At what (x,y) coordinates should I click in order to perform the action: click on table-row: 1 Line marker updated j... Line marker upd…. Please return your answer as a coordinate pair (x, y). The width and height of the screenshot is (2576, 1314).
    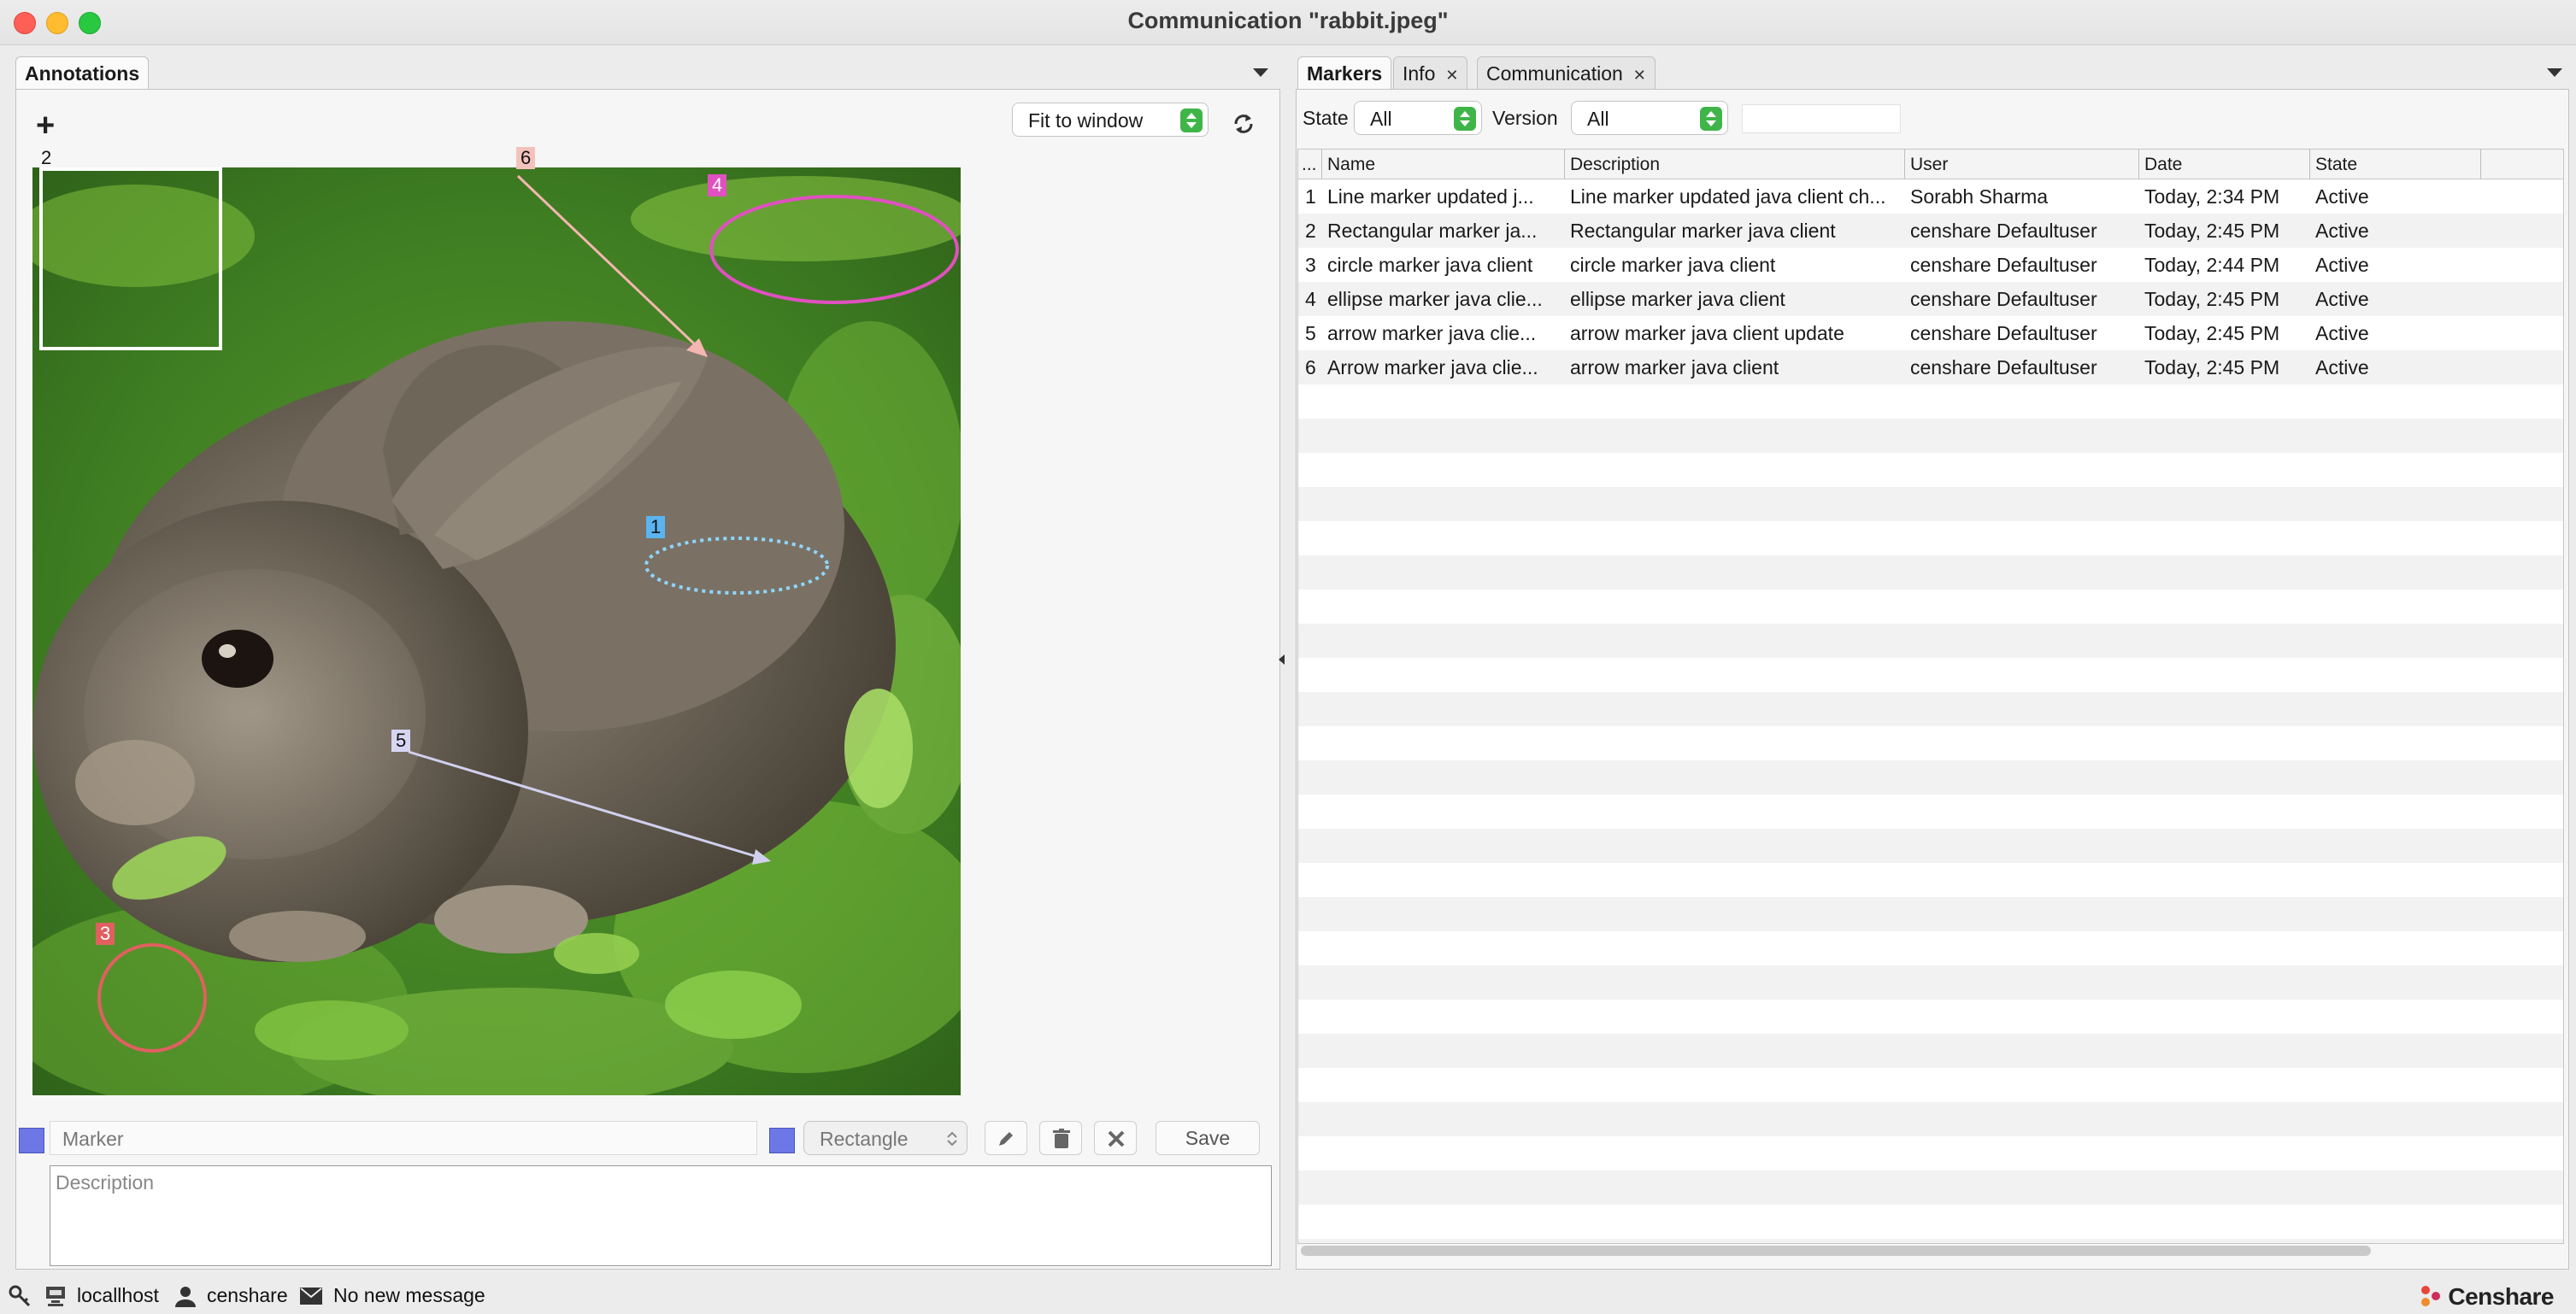
    Looking at the image, I should click on (1930, 196).